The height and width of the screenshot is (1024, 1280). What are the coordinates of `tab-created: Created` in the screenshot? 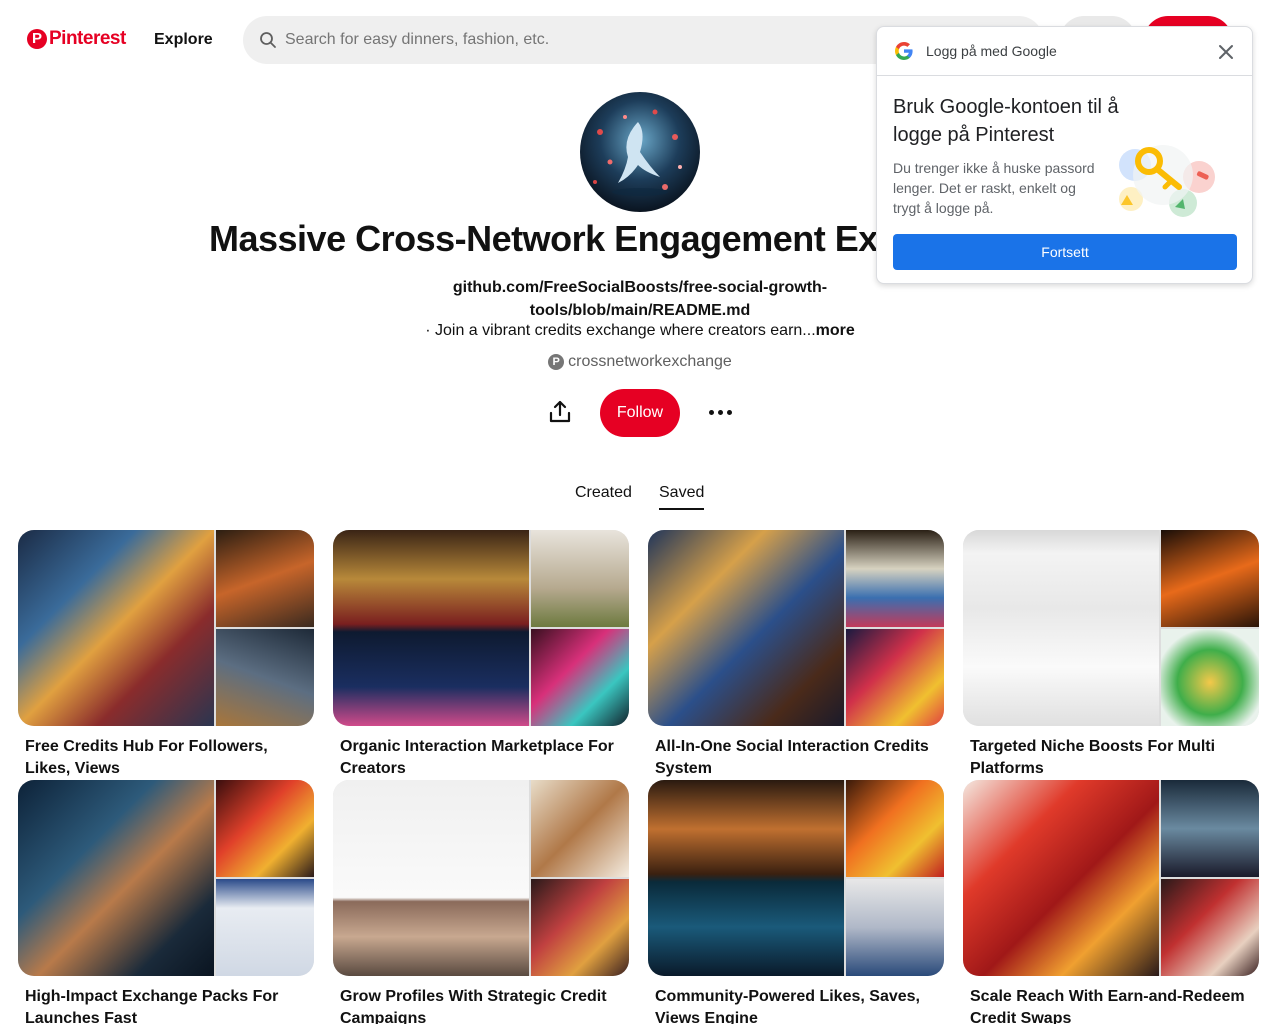 It's located at (603, 493).